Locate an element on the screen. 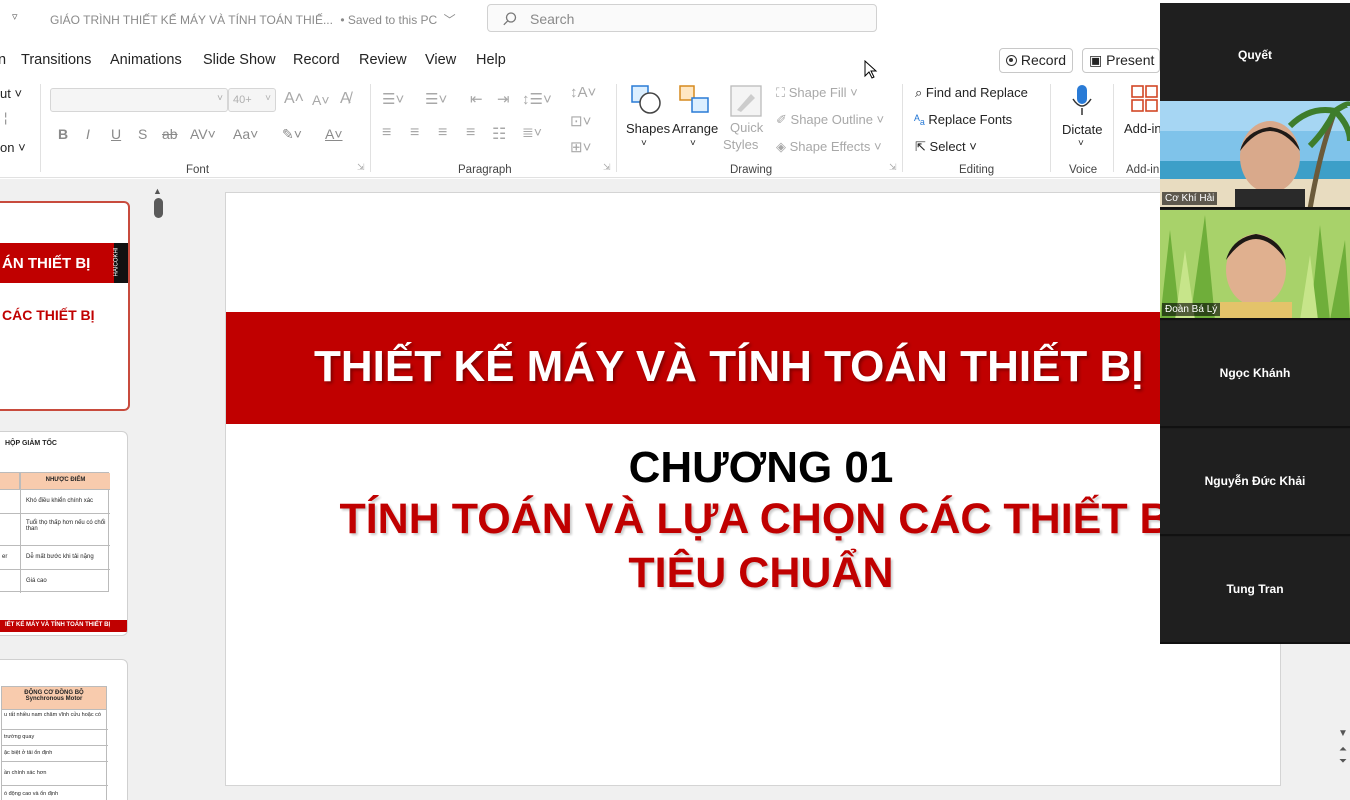 Image resolution: width=1350 pixels, height=800 pixels. find-icon: ⌕ is located at coordinates (919, 92).